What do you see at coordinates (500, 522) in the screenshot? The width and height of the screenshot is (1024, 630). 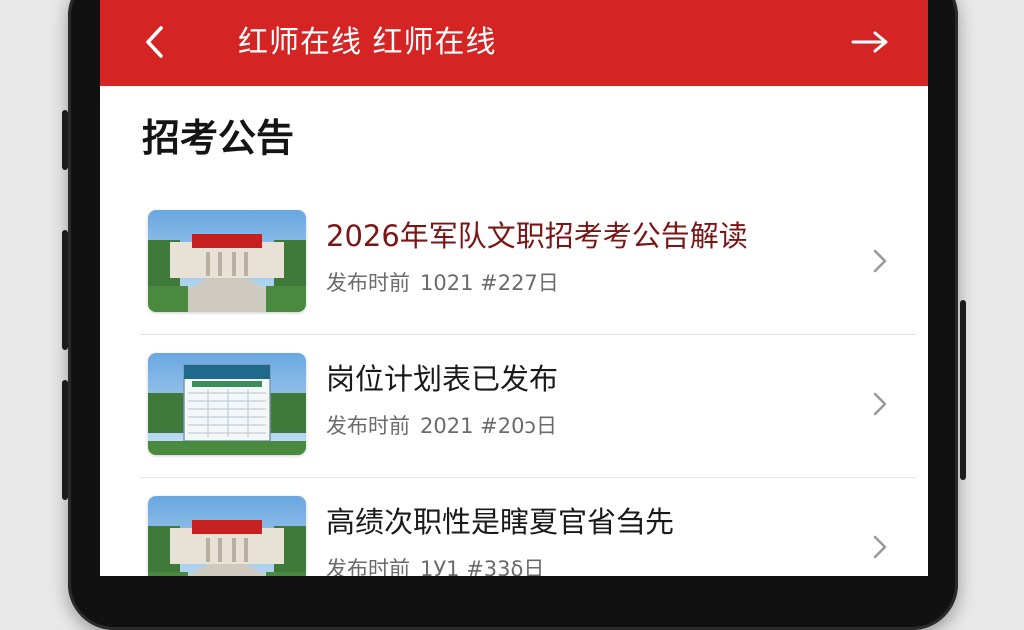 I see `item-title: 高绩次职性是瞎夏官省刍先` at bounding box center [500, 522].